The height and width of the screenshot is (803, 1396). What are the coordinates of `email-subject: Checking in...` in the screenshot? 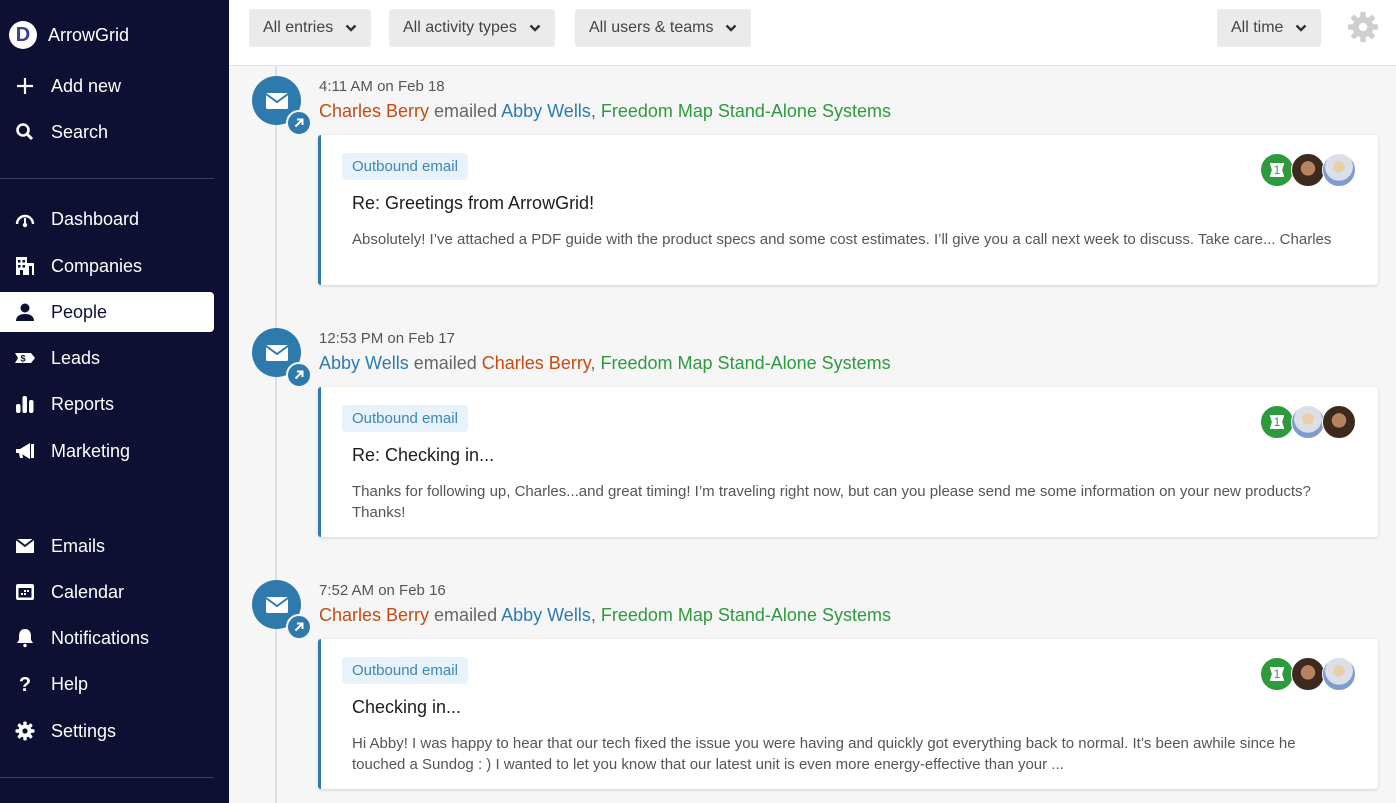 It's located at (407, 707).